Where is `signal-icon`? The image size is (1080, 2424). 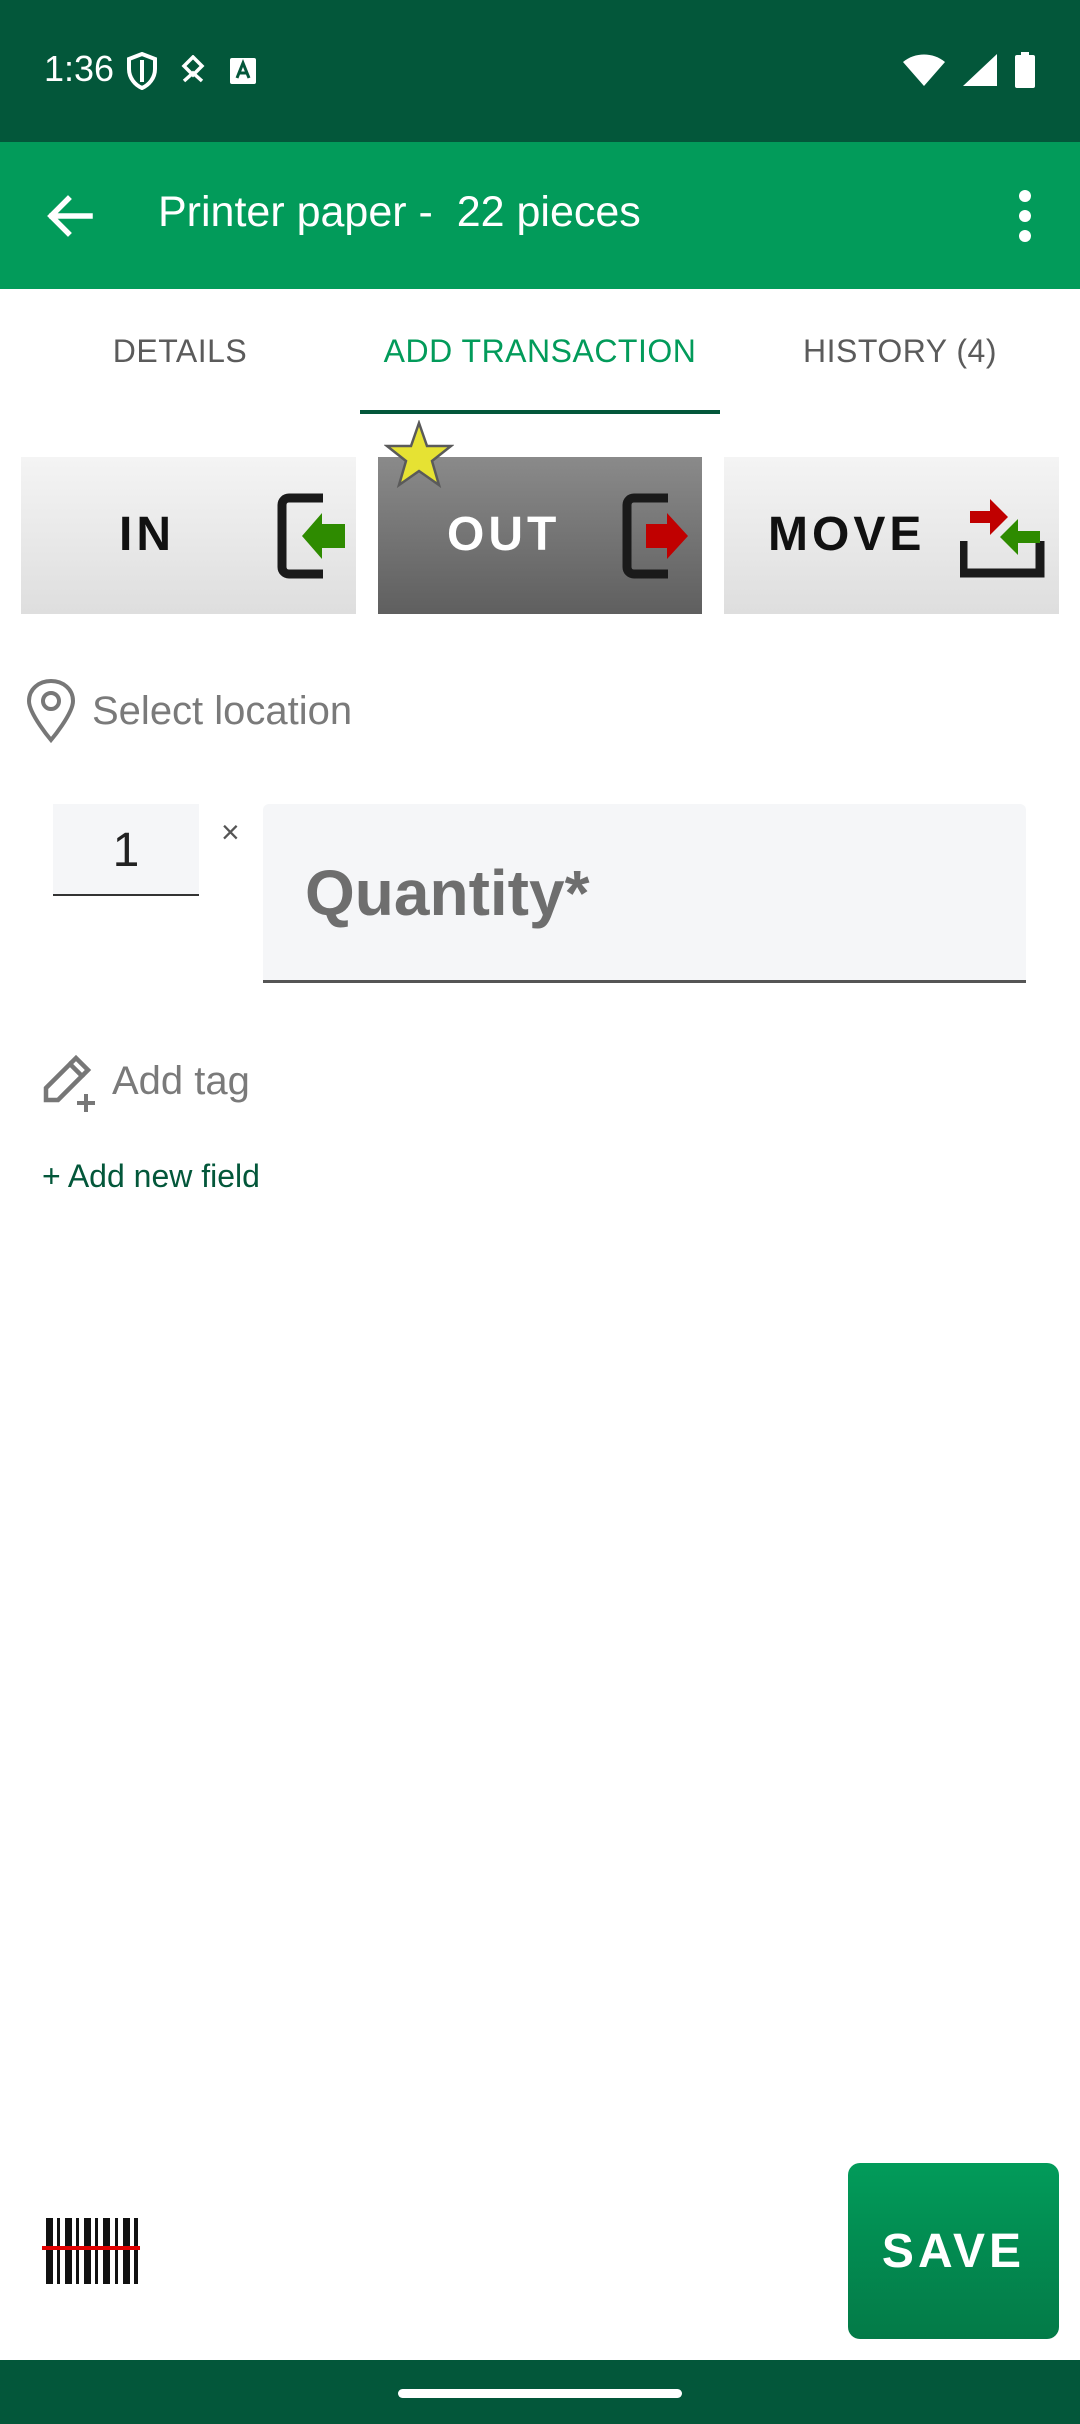
signal-icon is located at coordinates (980, 70).